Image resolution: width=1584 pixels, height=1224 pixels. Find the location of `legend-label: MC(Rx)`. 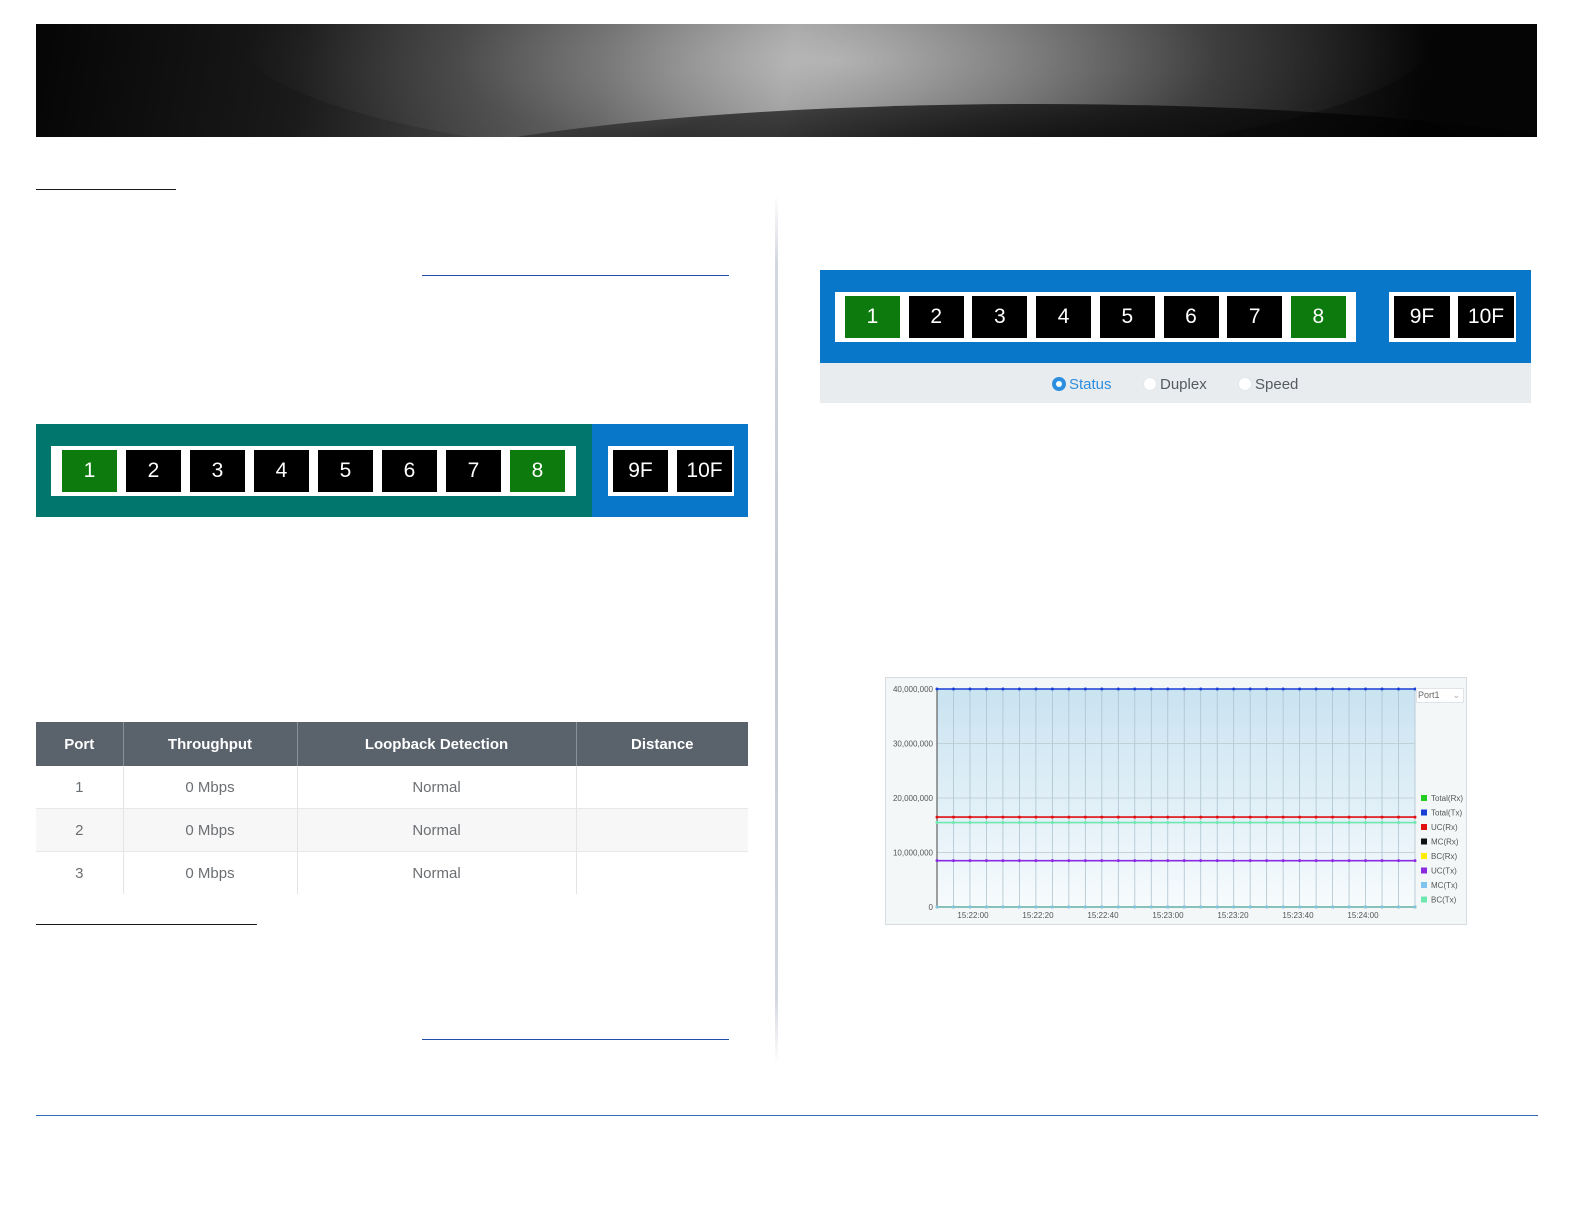

legend-label: MC(Rx) is located at coordinates (1445, 842).